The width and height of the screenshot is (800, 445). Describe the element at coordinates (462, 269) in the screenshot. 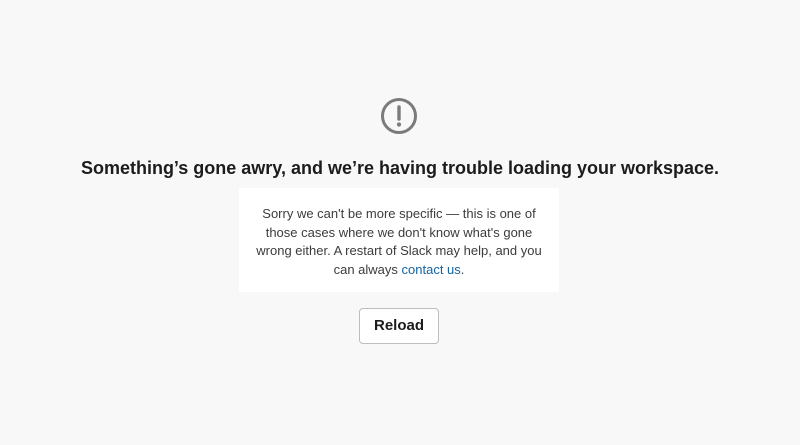

I see `error-message-end: .` at that location.